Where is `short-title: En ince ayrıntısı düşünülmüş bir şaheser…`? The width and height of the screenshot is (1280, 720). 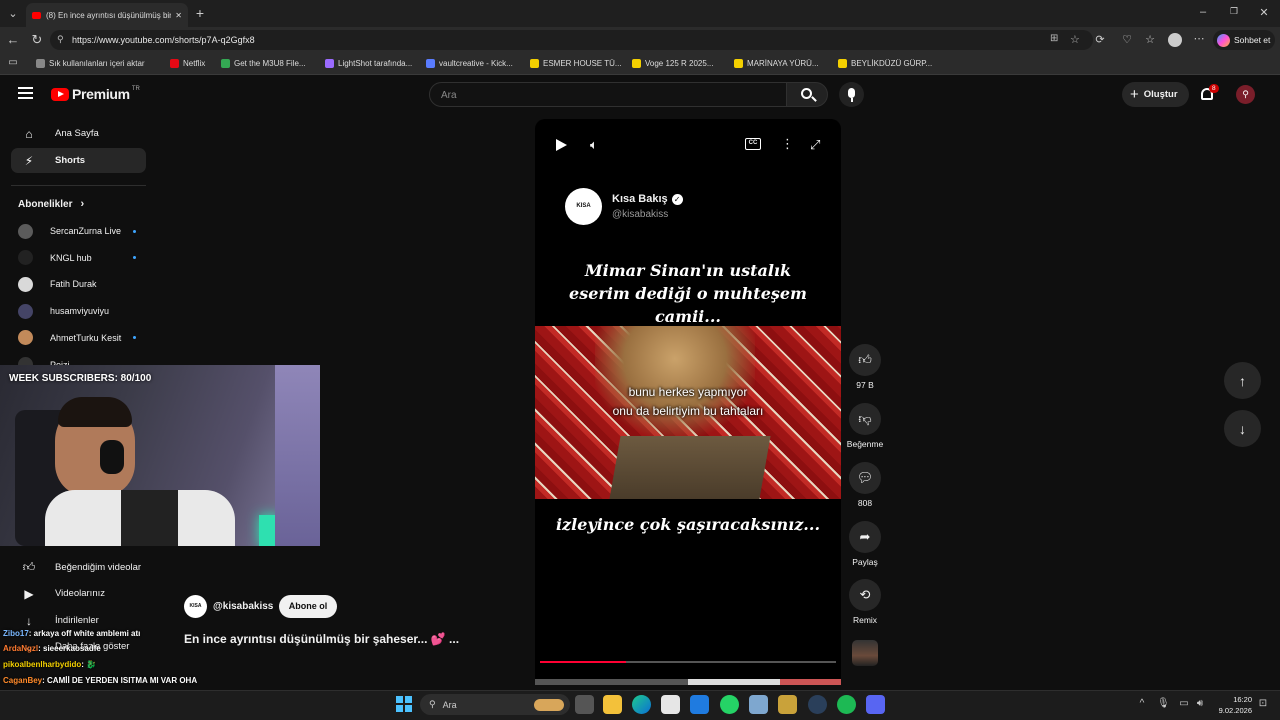
short-title: En ince ayrıntısı düşünülmüş bir şaheser… is located at coordinates (321, 639).